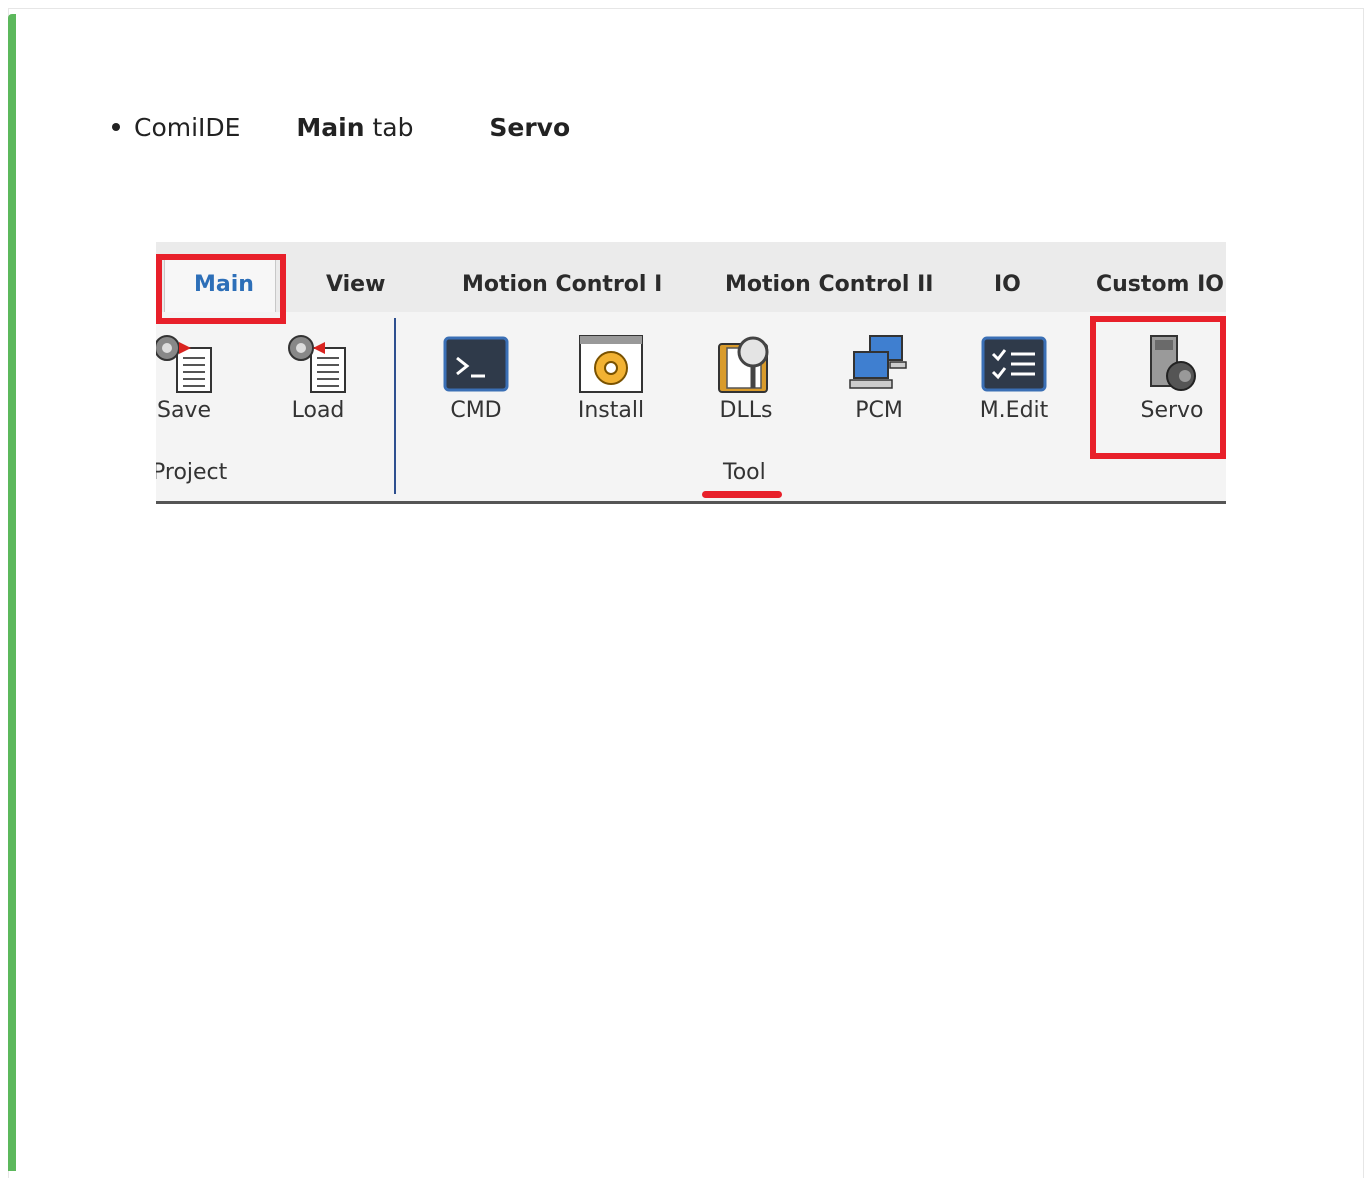  What do you see at coordinates (562, 284) in the screenshot?
I see `tab-motion-control-1: Motion Control I` at bounding box center [562, 284].